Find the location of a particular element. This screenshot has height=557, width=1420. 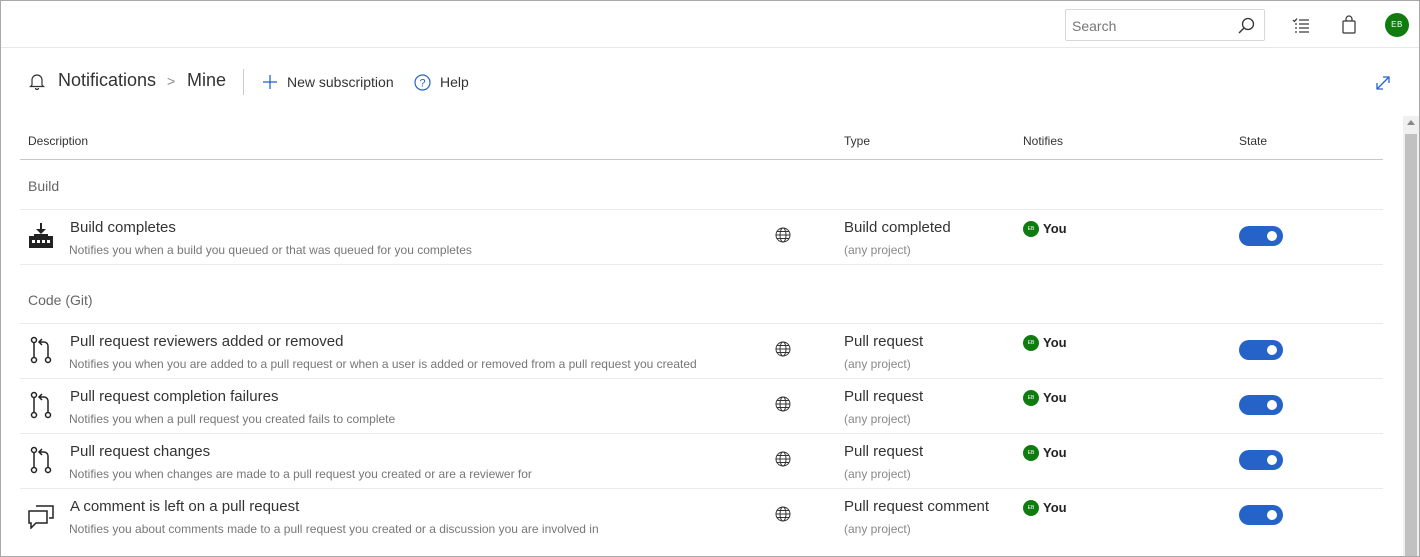

group-header-code-git: Code (Git) is located at coordinates (701, 306).